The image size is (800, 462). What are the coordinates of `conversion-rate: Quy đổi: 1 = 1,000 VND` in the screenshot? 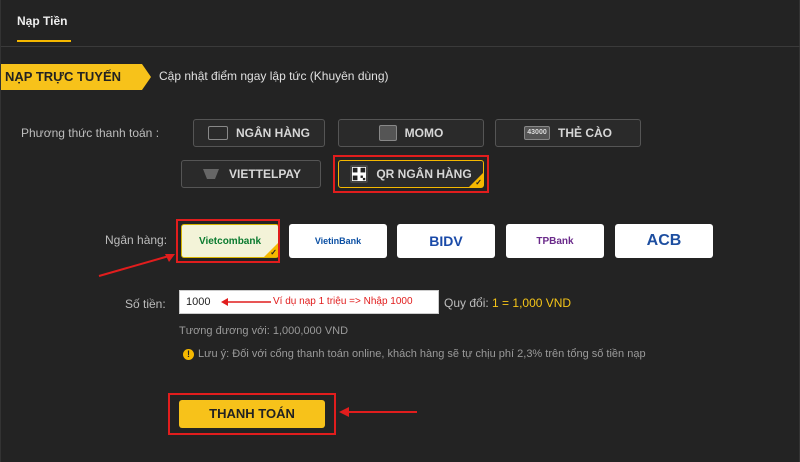 It's located at (507, 303).